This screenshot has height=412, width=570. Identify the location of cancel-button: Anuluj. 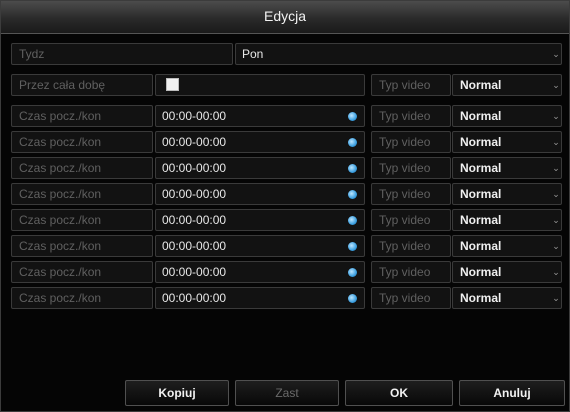
(512, 393).